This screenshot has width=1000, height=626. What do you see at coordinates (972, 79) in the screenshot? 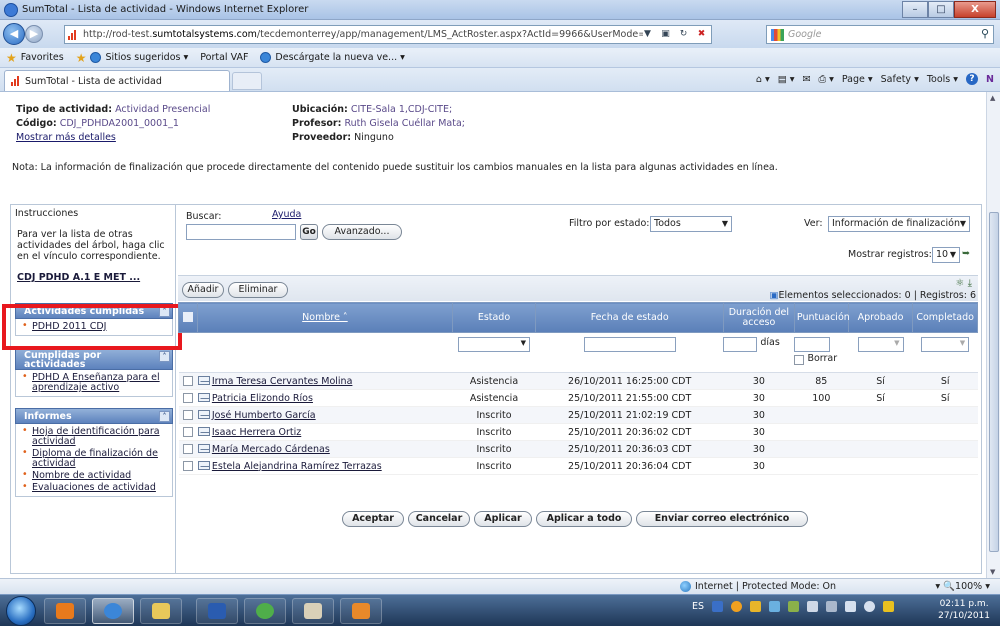
I see `help-icon: ?` at bounding box center [972, 79].